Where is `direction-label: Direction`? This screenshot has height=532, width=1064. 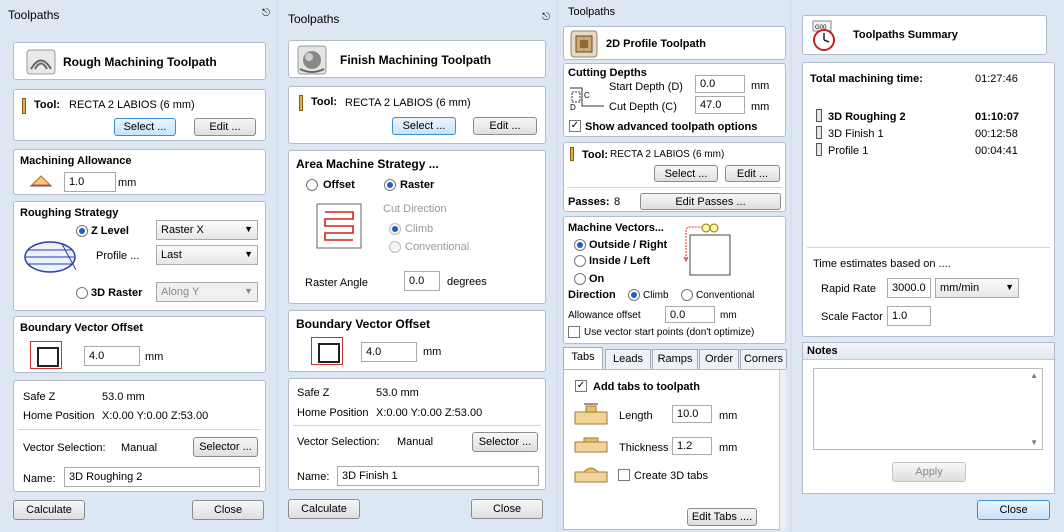
direction-label: Direction is located at coordinates (592, 295).